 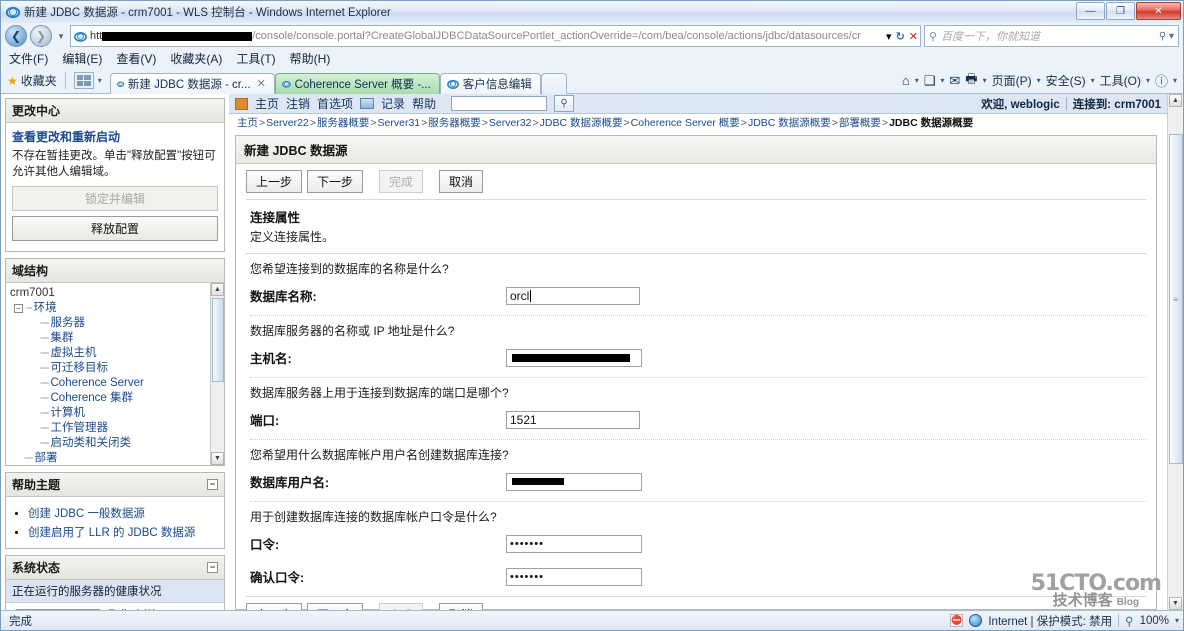 What do you see at coordinates (1039, 80) in the screenshot?
I see `page-chevron-down-icon: ▾` at bounding box center [1039, 80].